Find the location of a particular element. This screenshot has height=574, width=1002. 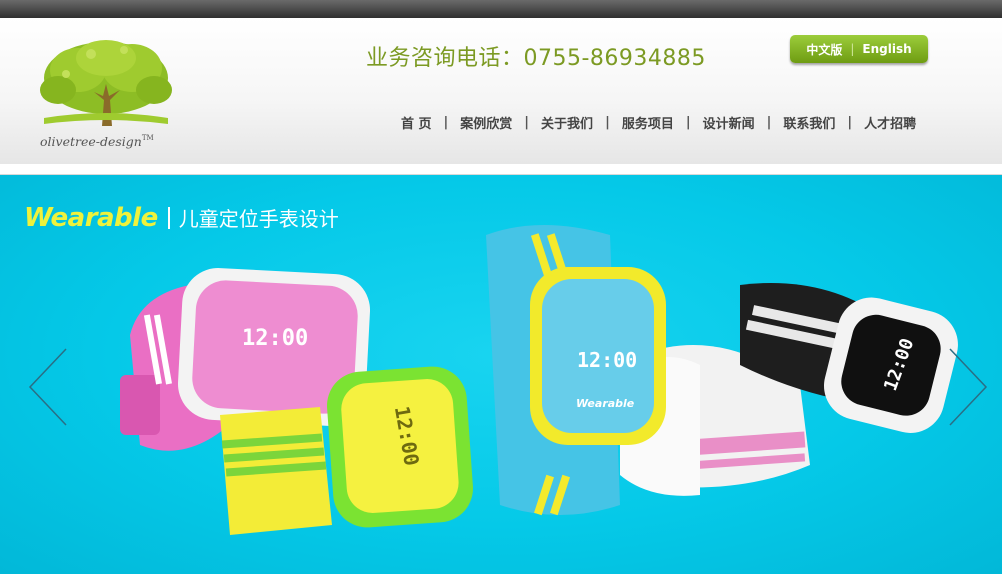

nav-item-home: 首 页 is located at coordinates (416, 122).